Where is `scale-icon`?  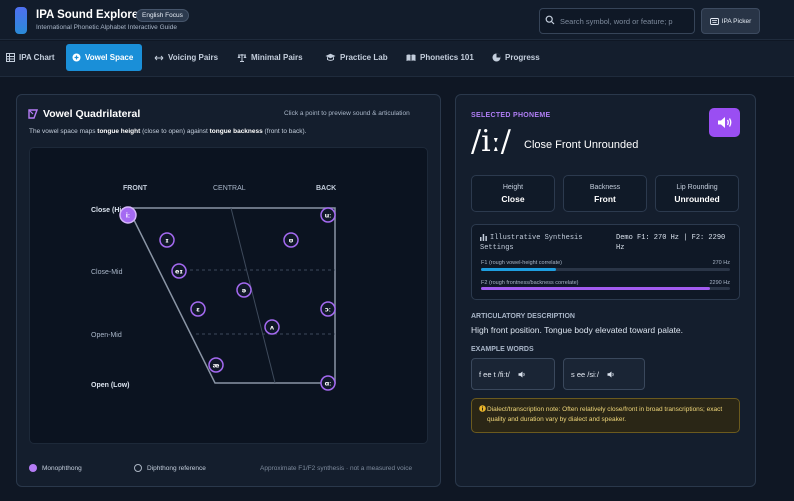
scale-icon is located at coordinates (242, 58).